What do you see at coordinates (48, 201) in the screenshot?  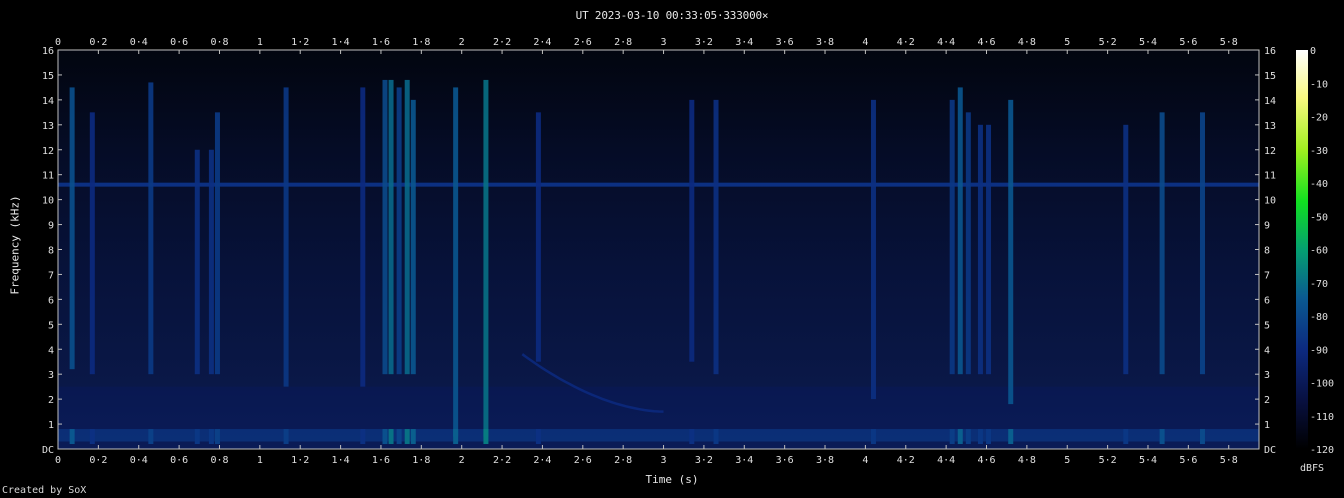 I see `y-tick-label-left-10: 10` at bounding box center [48, 201].